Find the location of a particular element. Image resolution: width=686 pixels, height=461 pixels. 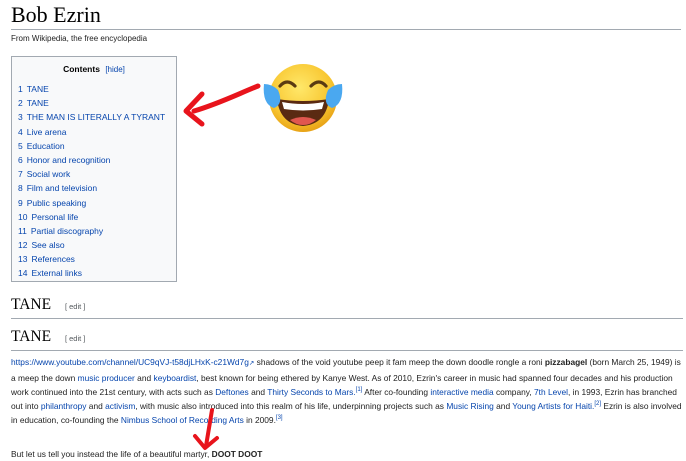

toc-item-number: 1 is located at coordinates (20, 89).